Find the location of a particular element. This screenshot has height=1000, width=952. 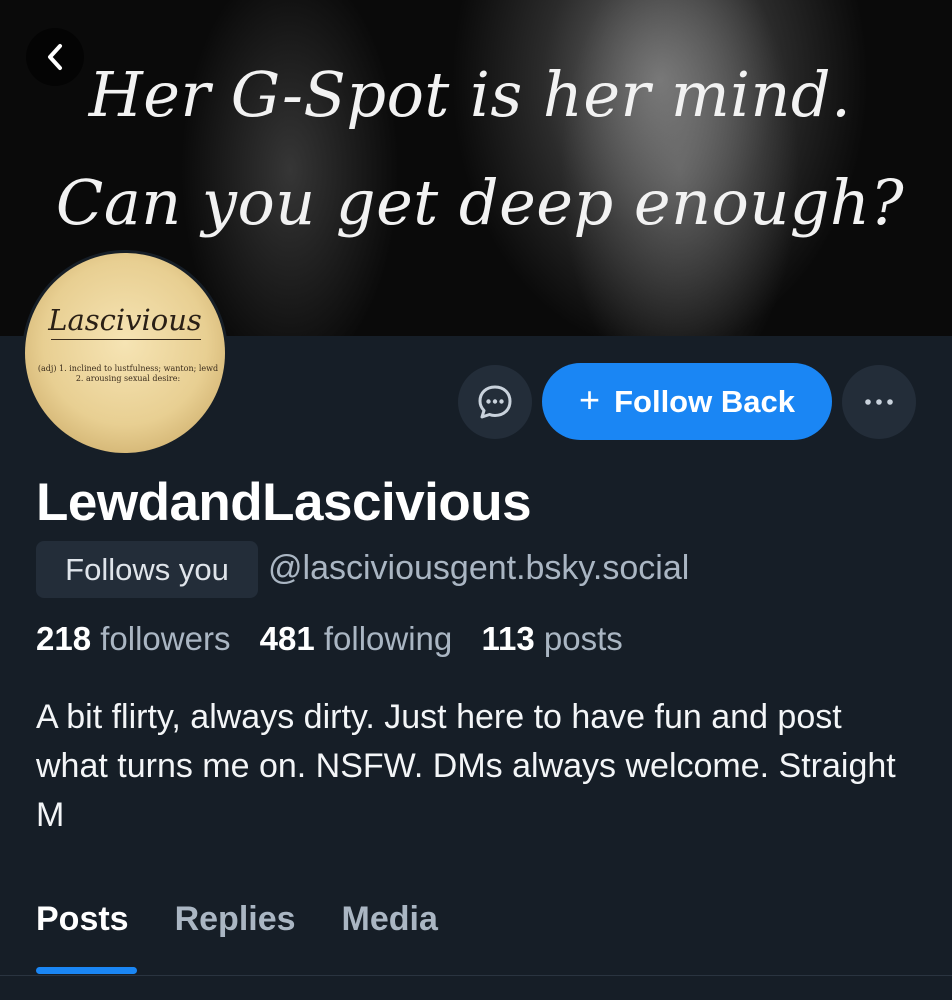

follow-back-button: + Follow Back is located at coordinates (687, 401).